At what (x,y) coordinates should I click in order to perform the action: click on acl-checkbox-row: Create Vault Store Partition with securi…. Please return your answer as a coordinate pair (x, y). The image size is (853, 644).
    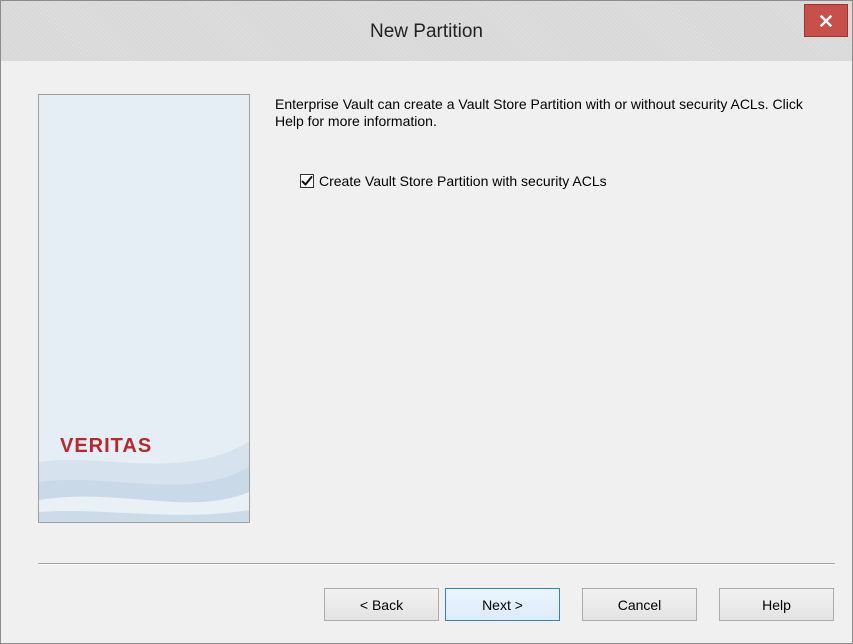
    Looking at the image, I should click on (453, 181).